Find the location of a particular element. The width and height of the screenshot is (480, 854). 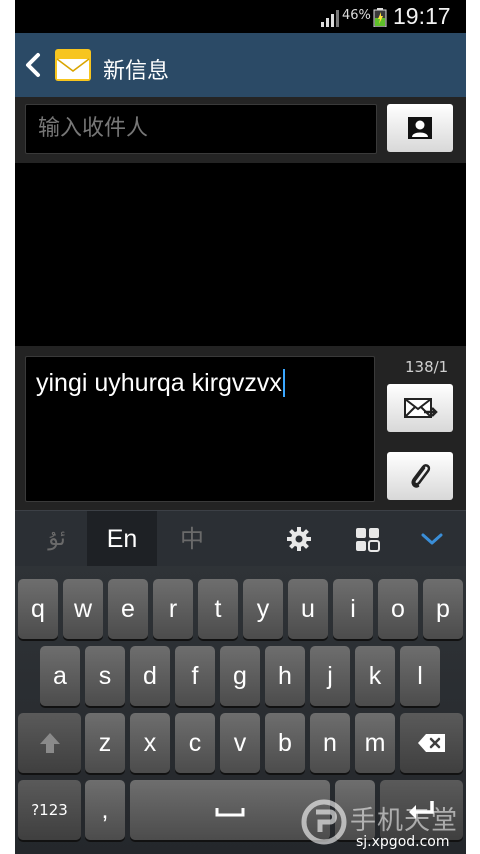

key-y: y is located at coordinates (263, 609).